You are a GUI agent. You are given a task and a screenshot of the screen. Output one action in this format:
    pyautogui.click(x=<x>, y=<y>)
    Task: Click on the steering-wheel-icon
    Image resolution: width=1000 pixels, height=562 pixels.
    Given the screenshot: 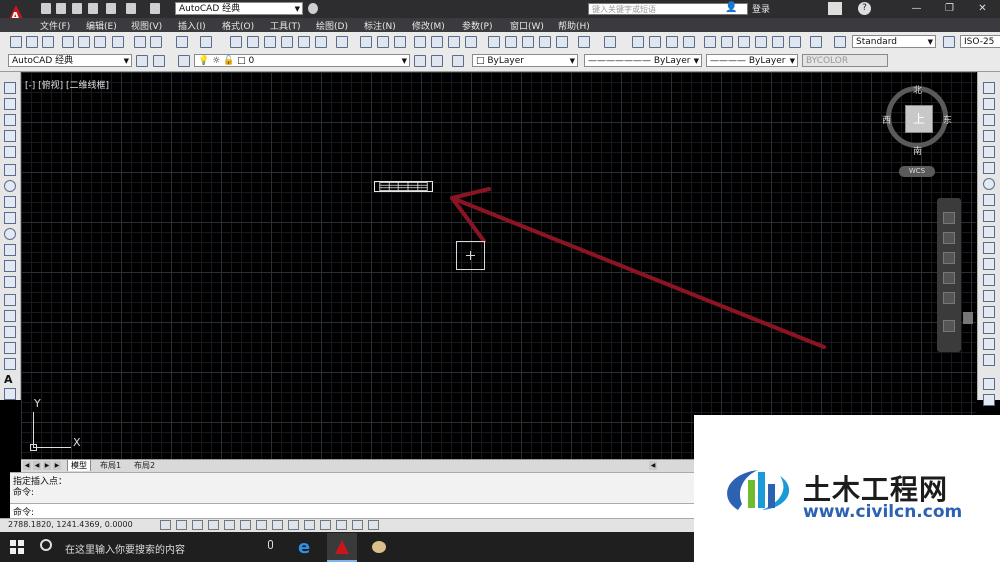 What is the action you would take?
    pyautogui.click(x=949, y=218)
    